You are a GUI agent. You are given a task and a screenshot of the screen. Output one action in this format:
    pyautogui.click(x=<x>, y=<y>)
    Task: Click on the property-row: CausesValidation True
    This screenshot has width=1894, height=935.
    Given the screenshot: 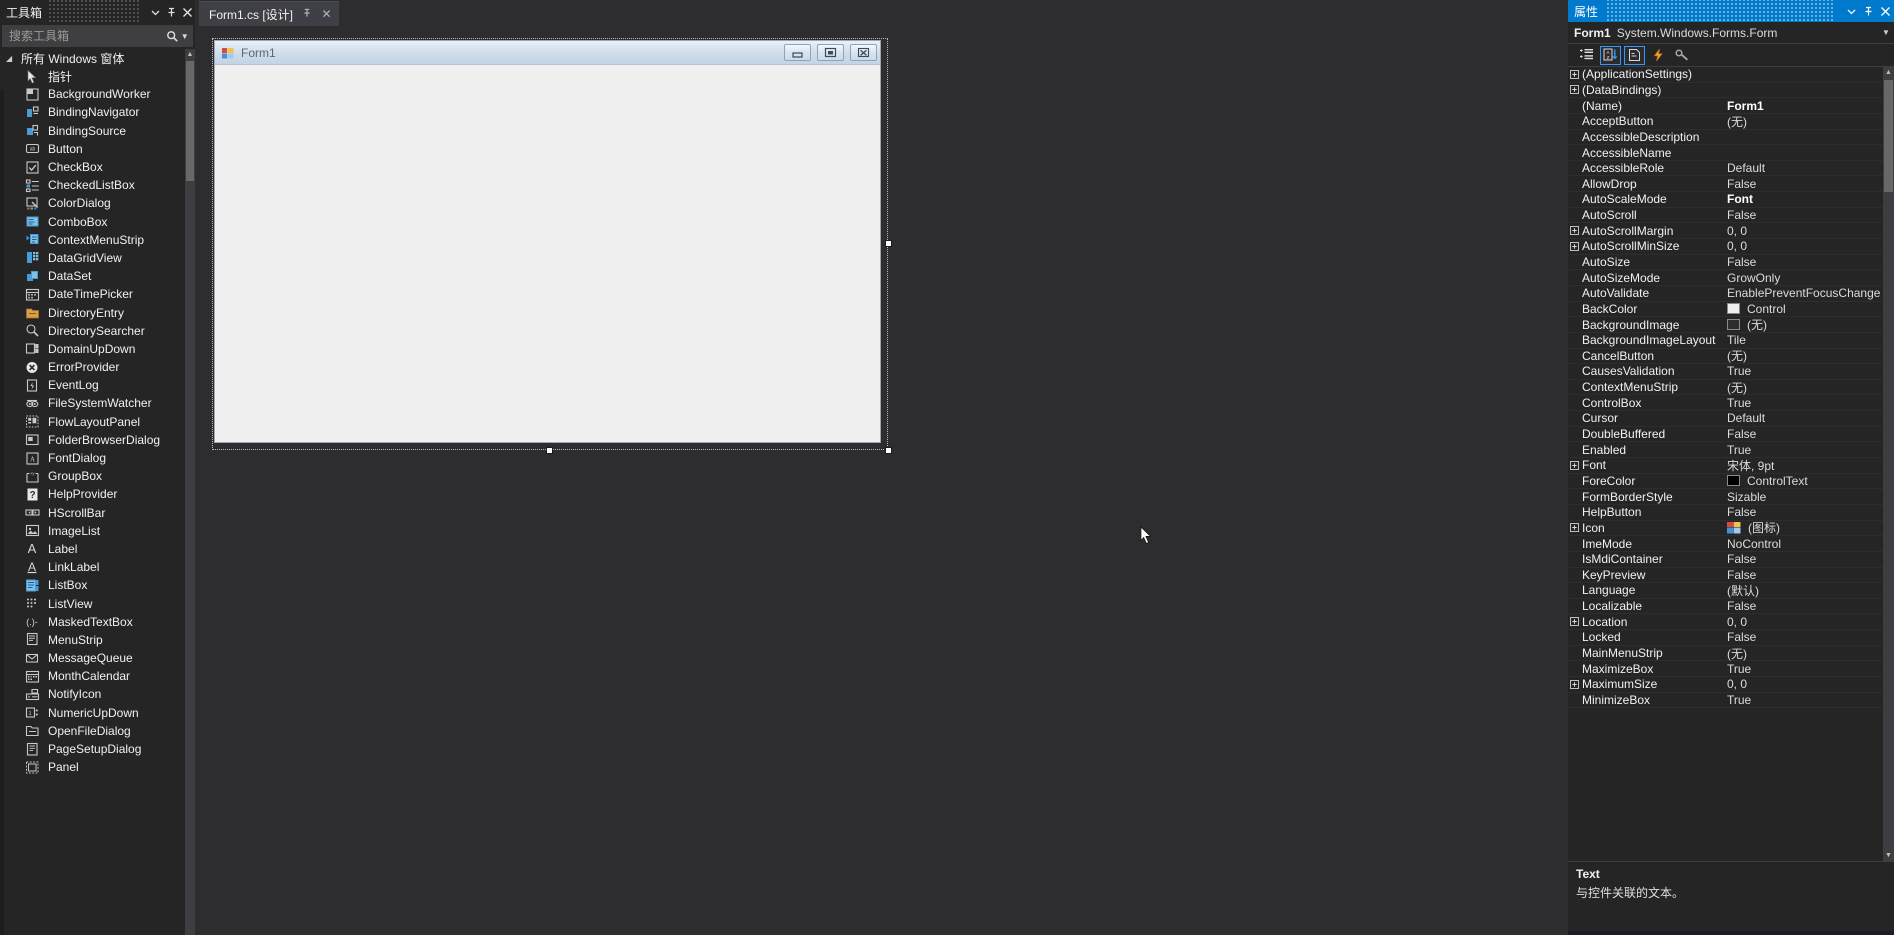 What is the action you would take?
    pyautogui.click(x=1725, y=372)
    